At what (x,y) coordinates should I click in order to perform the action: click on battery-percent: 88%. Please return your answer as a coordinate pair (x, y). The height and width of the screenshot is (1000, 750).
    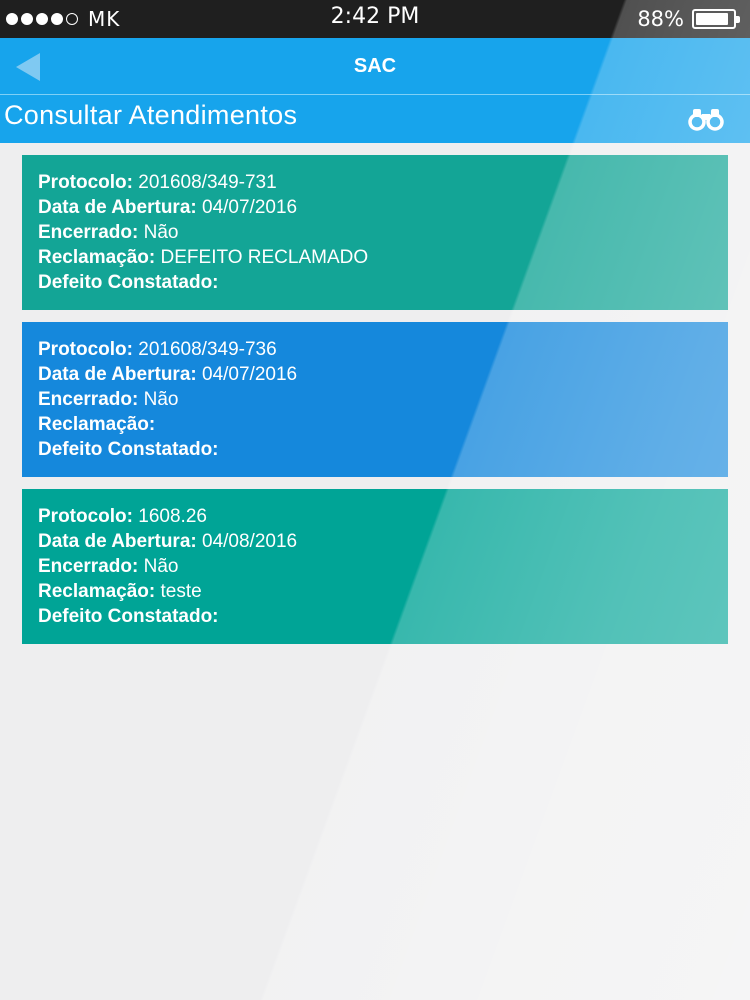
    Looking at the image, I should click on (660, 19).